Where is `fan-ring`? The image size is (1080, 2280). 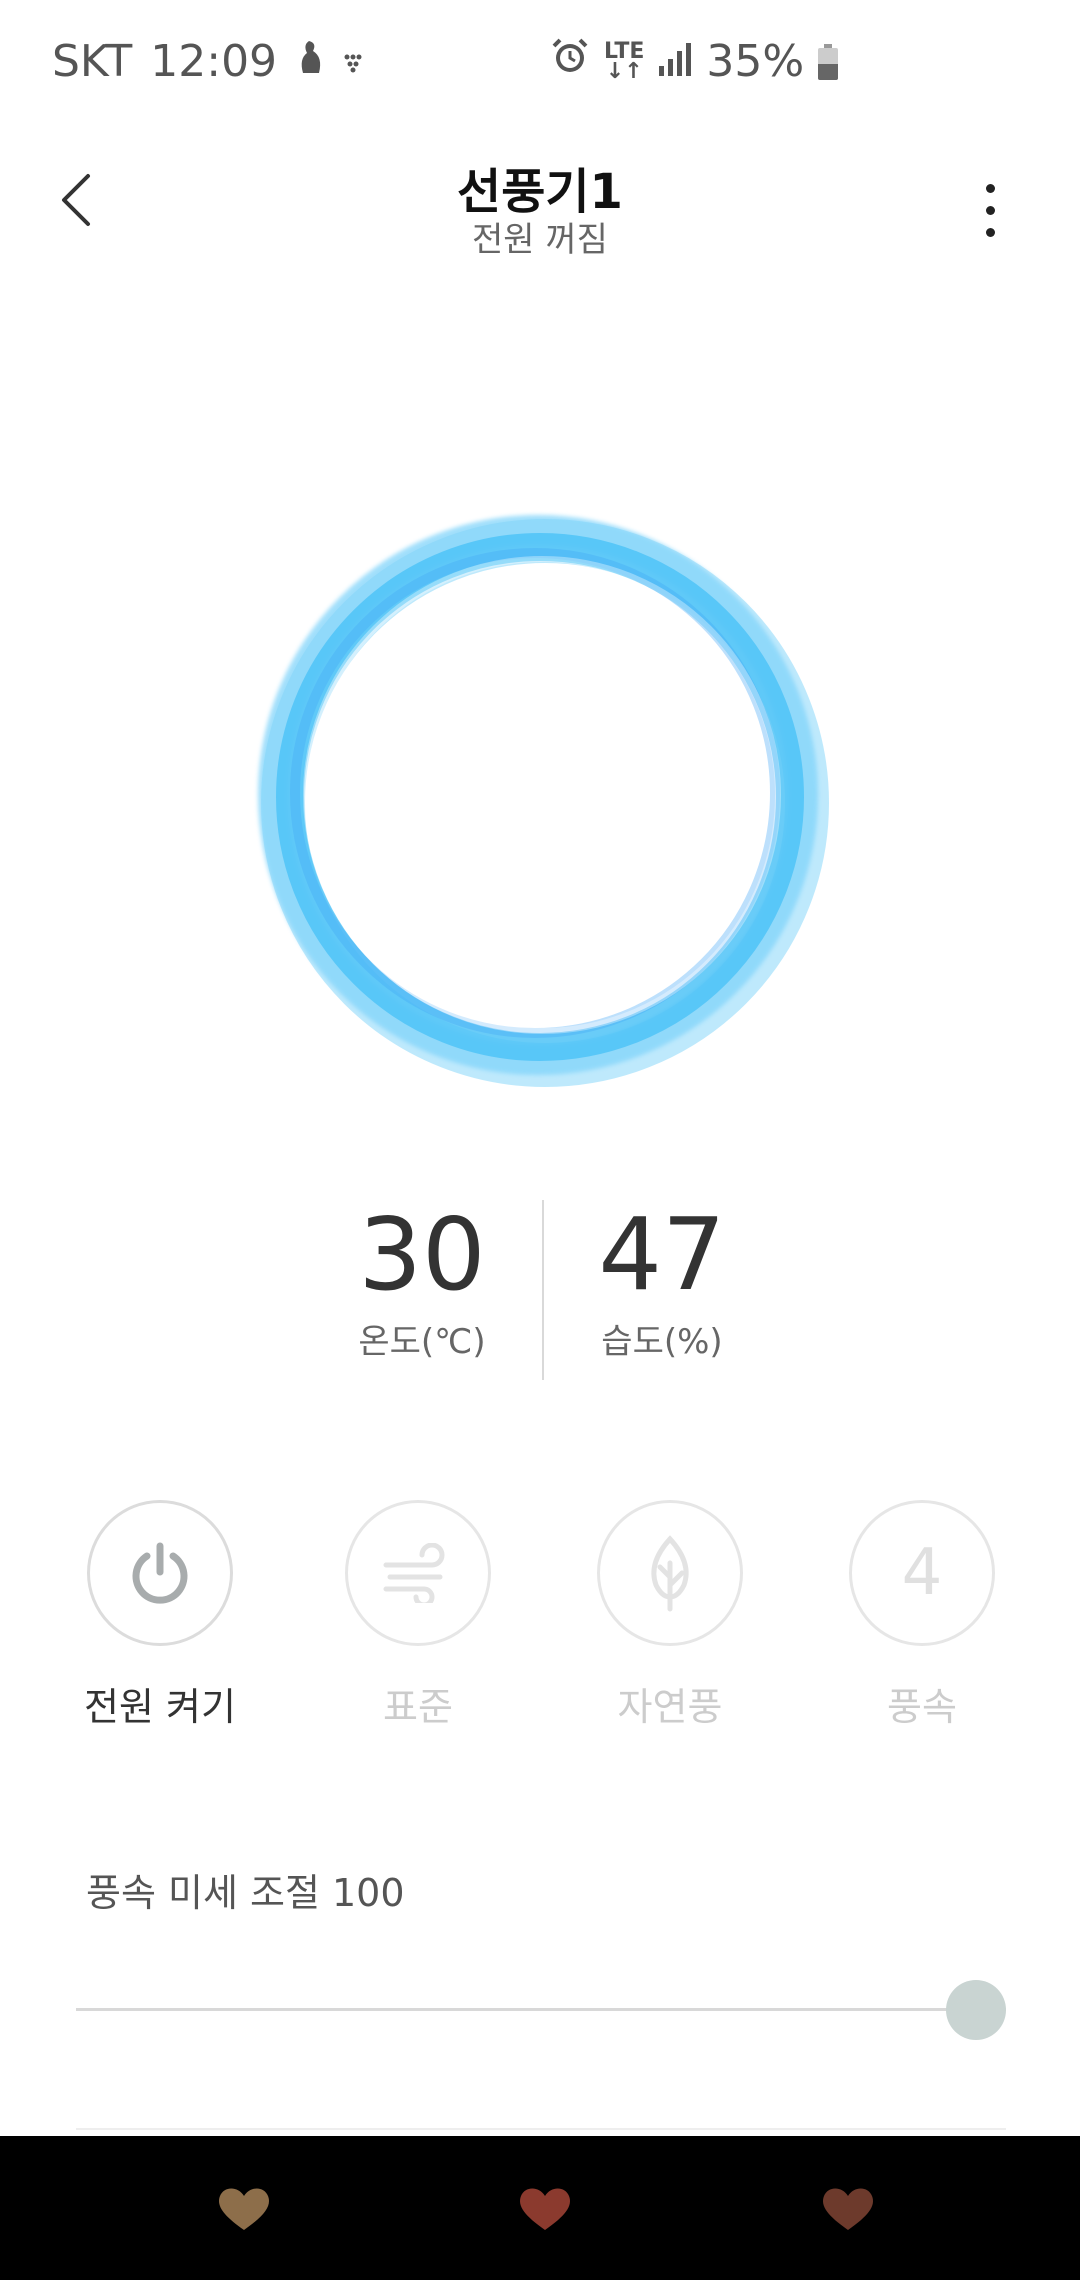
fan-ring is located at coordinates (540, 795).